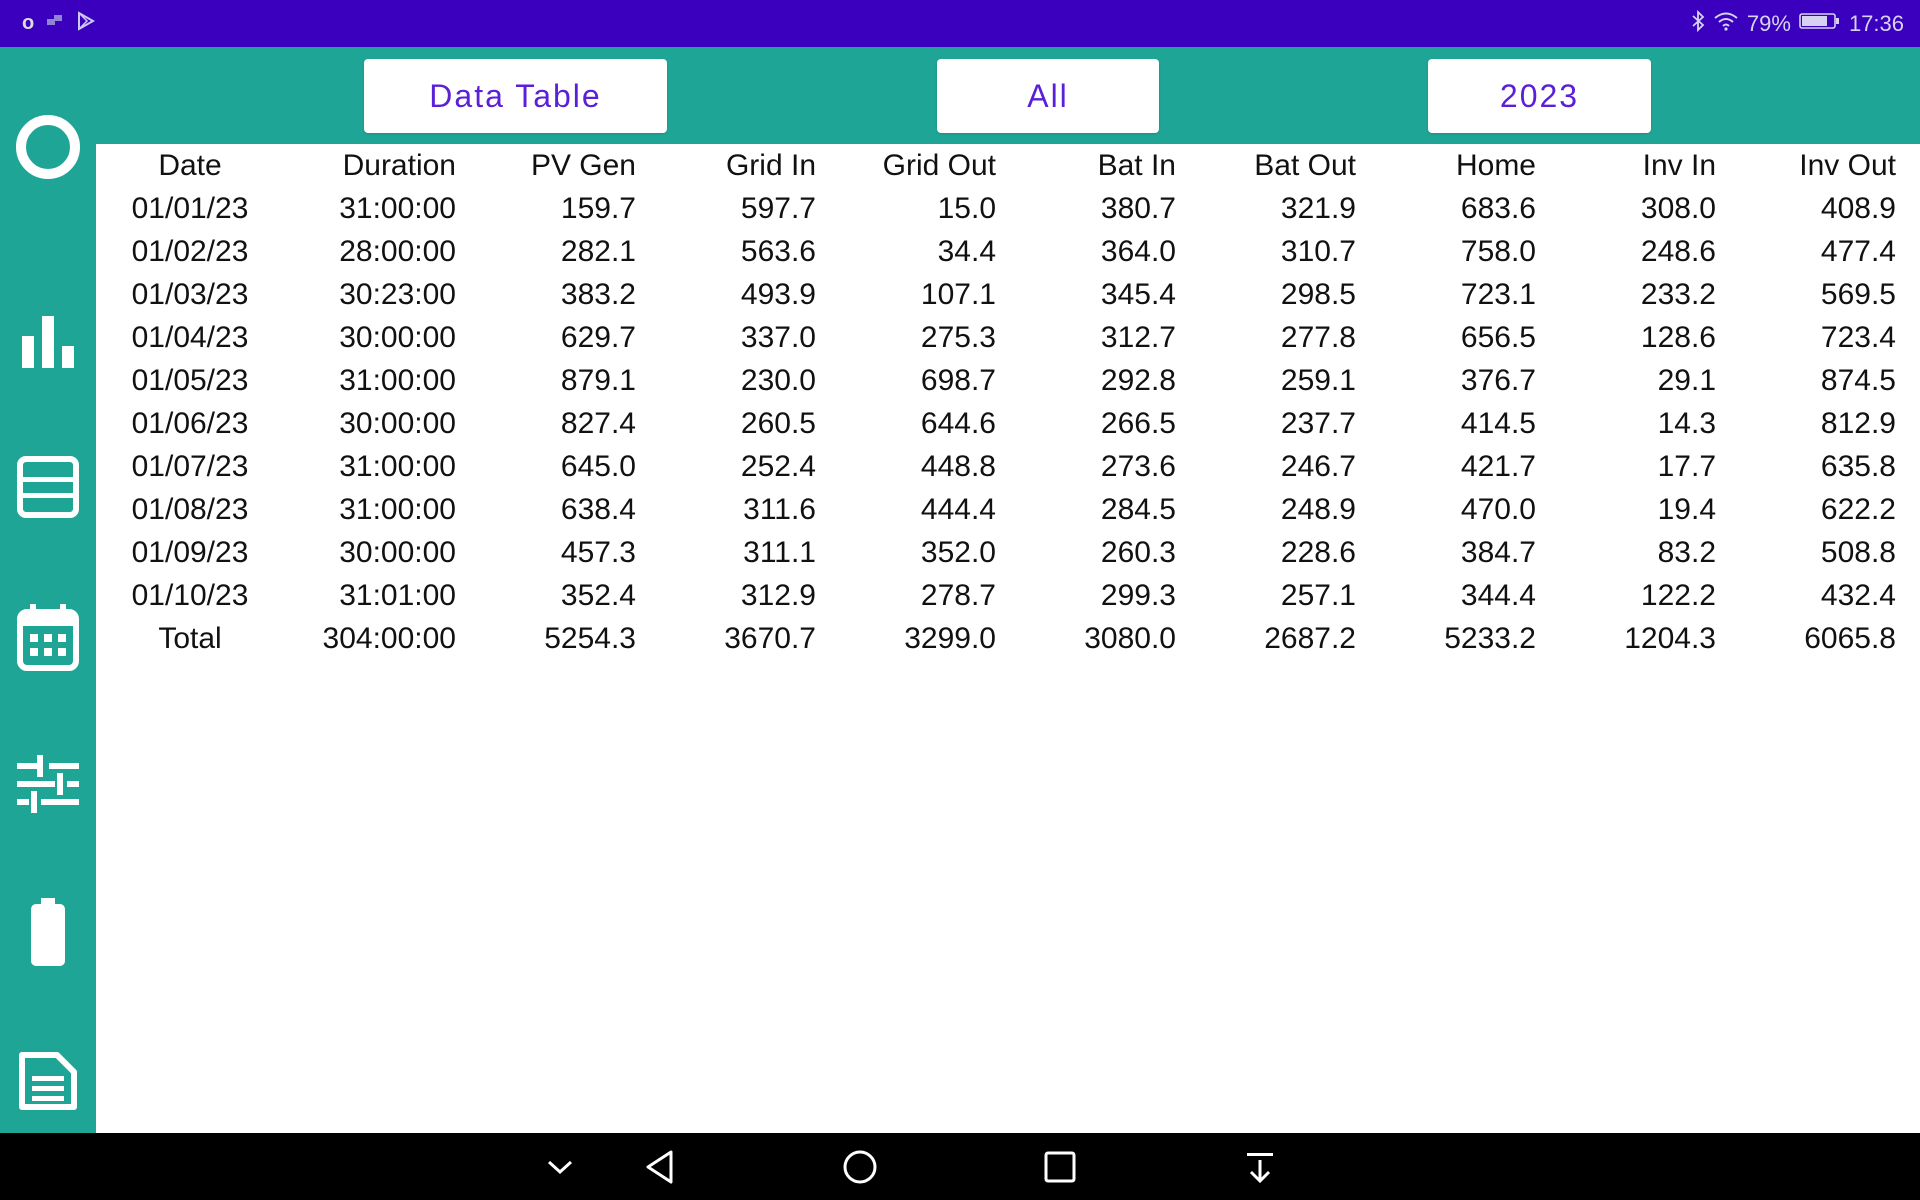 This screenshot has height=1200, width=1920. I want to click on table-cell: 31:01:00, so click(397, 595).